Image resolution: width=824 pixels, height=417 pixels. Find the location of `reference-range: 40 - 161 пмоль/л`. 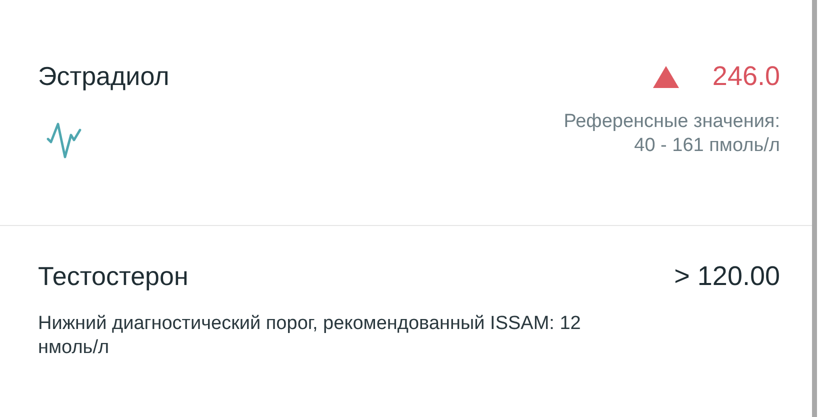

reference-range: 40 - 161 пмоль/л is located at coordinates (707, 146).